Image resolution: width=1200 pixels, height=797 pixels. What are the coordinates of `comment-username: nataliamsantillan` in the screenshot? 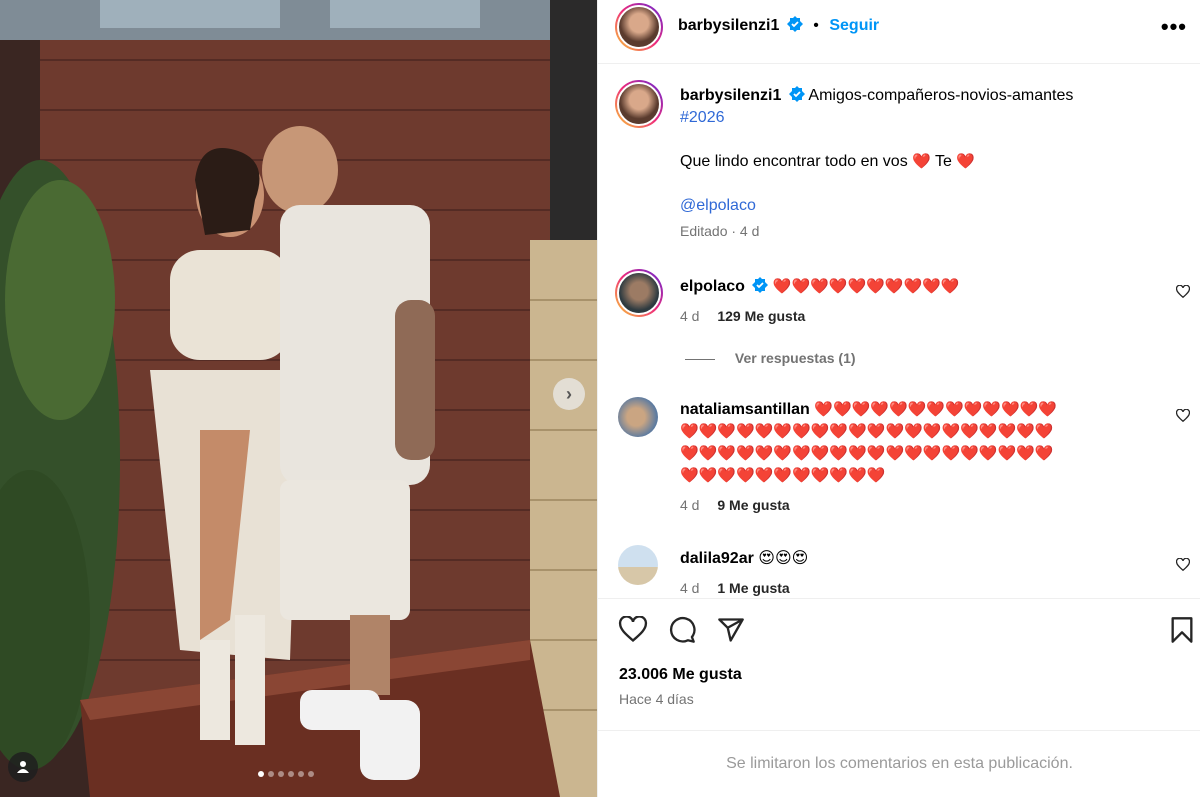 It's located at (745, 409).